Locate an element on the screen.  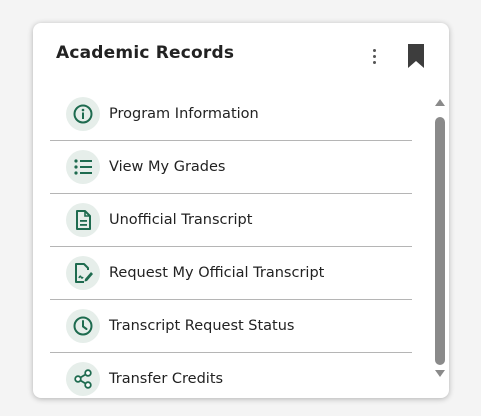
list-item-program-information: Program Information is located at coordinates (231, 114).